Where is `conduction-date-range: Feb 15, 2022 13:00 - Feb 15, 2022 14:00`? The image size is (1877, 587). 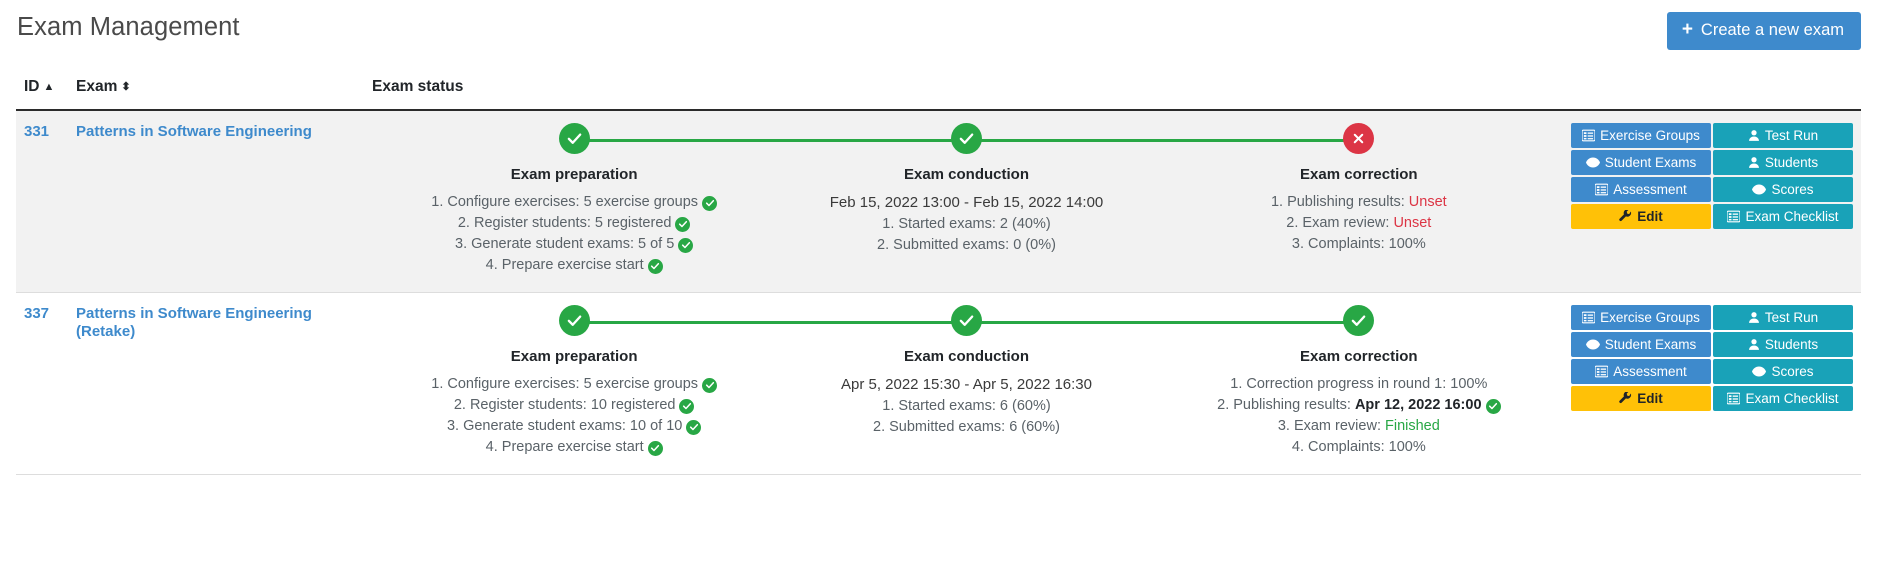
conduction-date-range: Feb 15, 2022 13:00 - Feb 15, 2022 14:00 is located at coordinates (966, 202).